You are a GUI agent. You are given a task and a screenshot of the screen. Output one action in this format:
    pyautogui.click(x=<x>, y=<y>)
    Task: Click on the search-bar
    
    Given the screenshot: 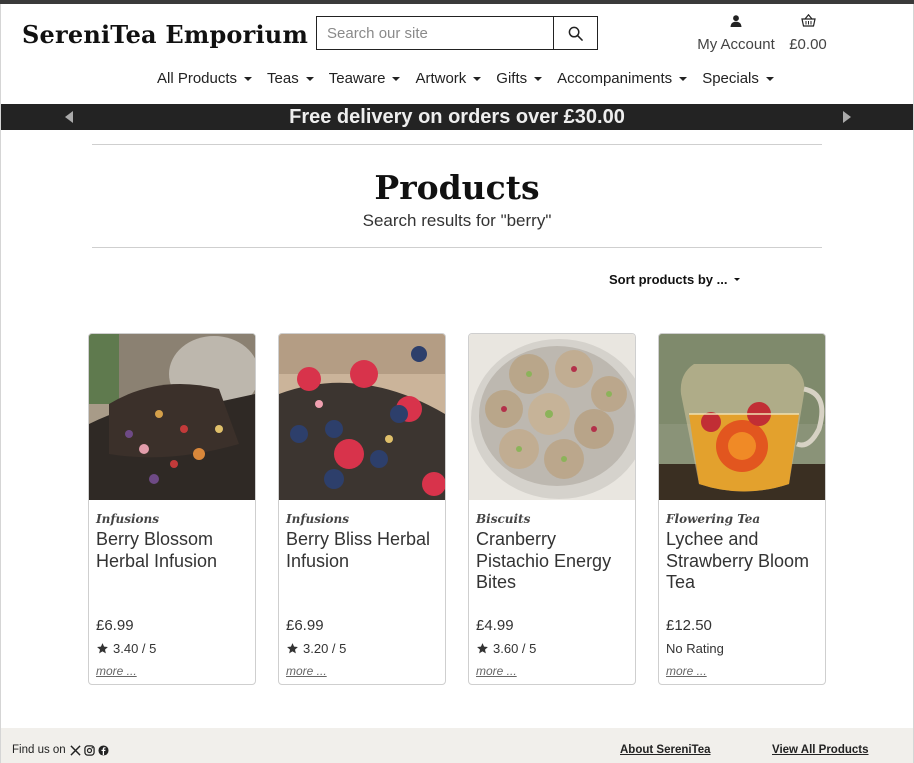 What is the action you would take?
    pyautogui.click(x=457, y=33)
    